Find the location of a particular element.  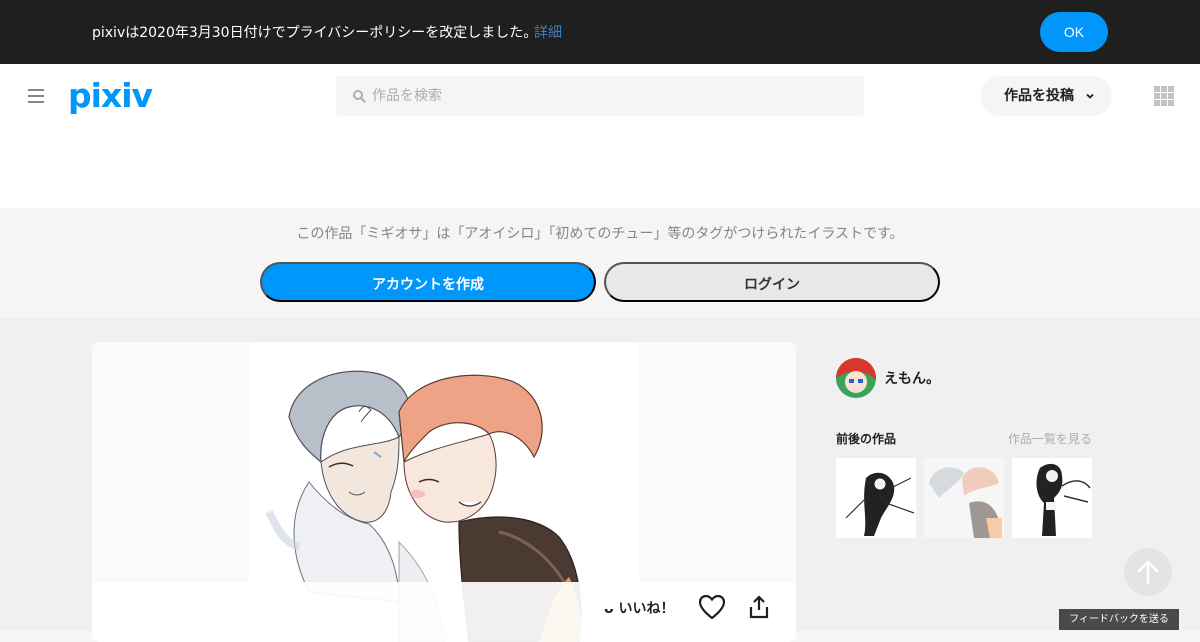

privacy-notice-text: pixivは2020年3月30日付けでプライバシーポリシーを改定しました。 is located at coordinates (315, 33).